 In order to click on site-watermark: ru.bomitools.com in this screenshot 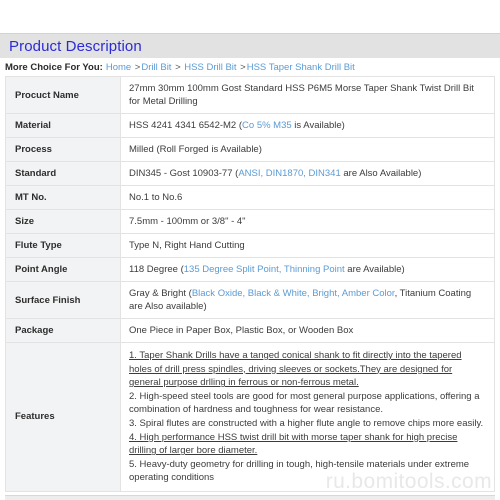, I will do `click(408, 481)`.